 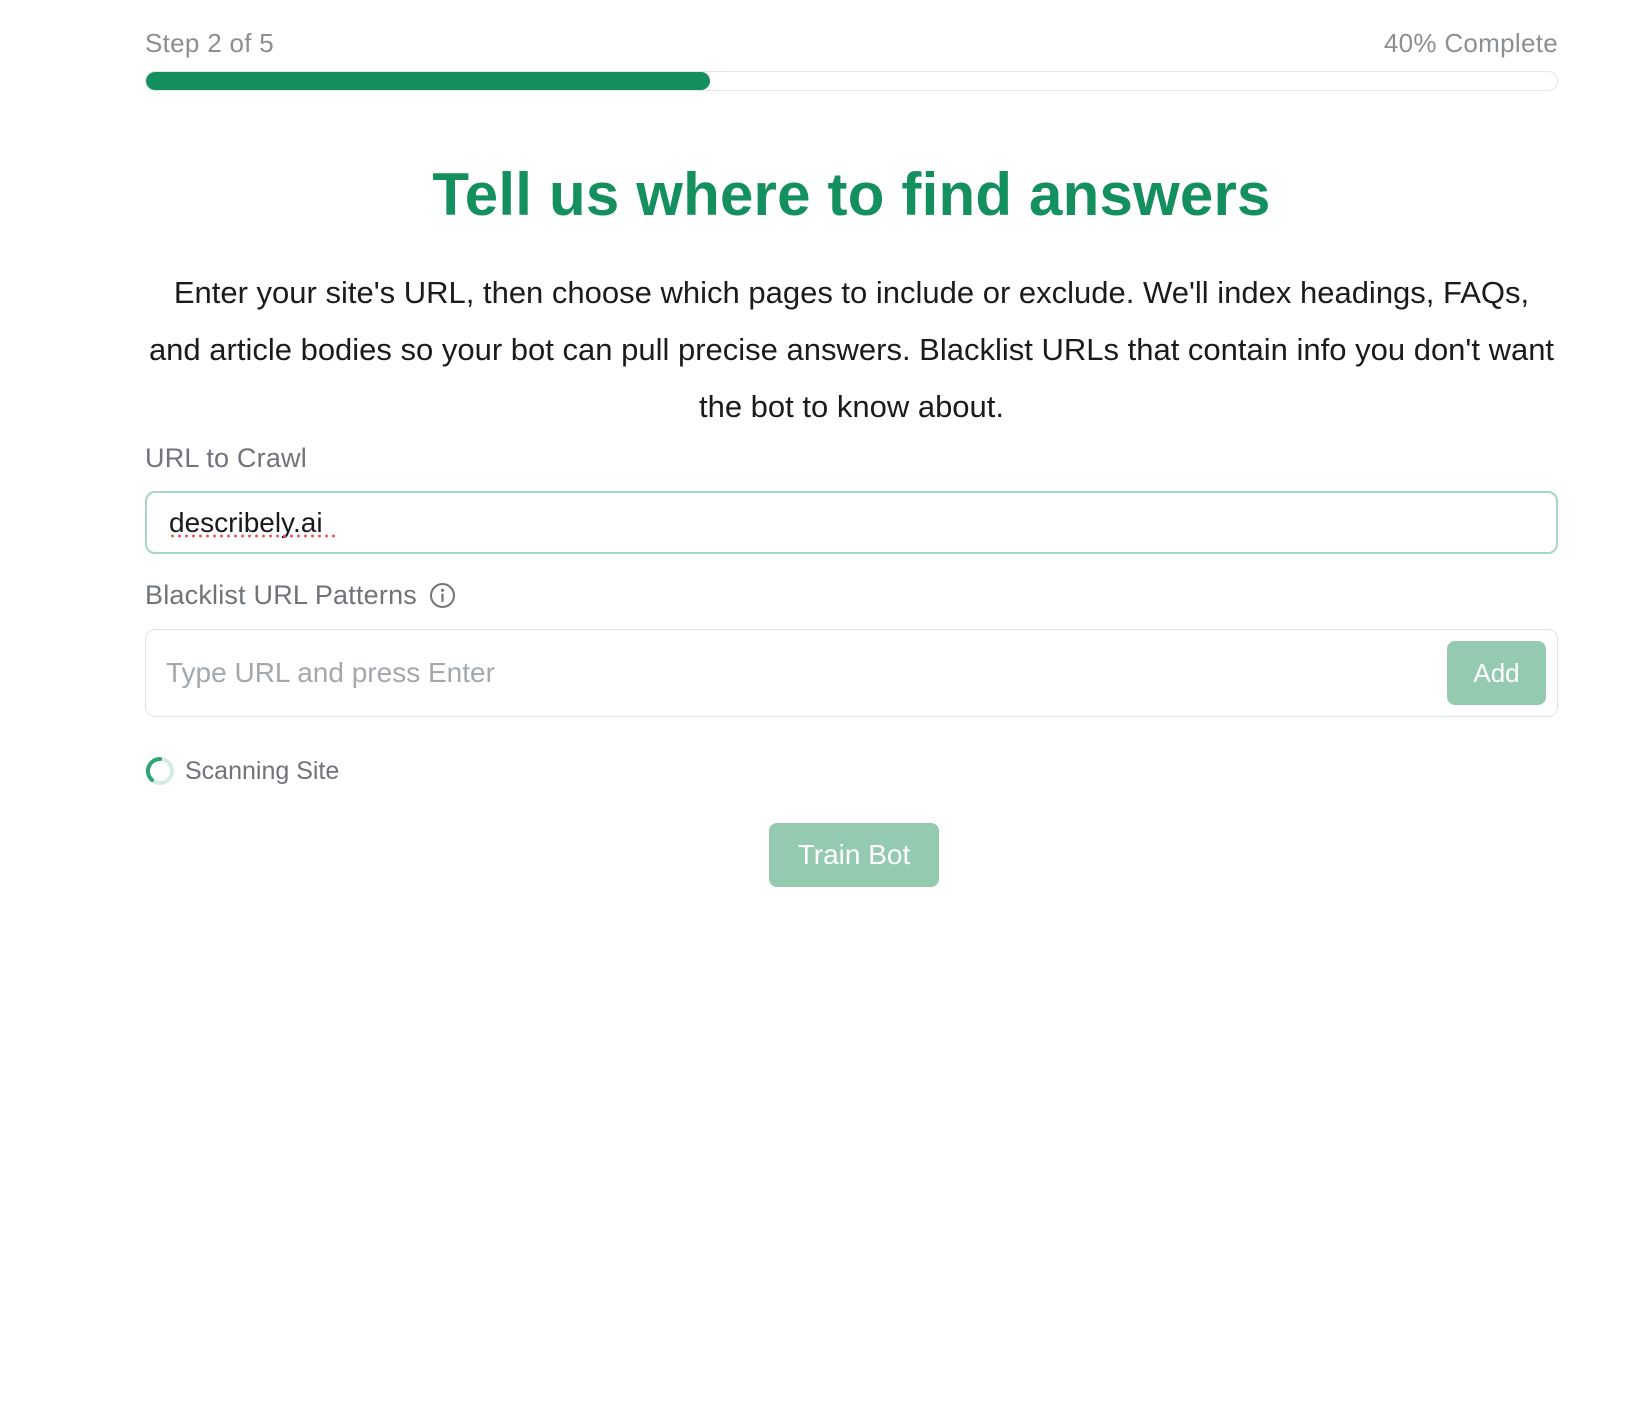 I want to click on step-indicator: Step 2 of 5, so click(x=210, y=43).